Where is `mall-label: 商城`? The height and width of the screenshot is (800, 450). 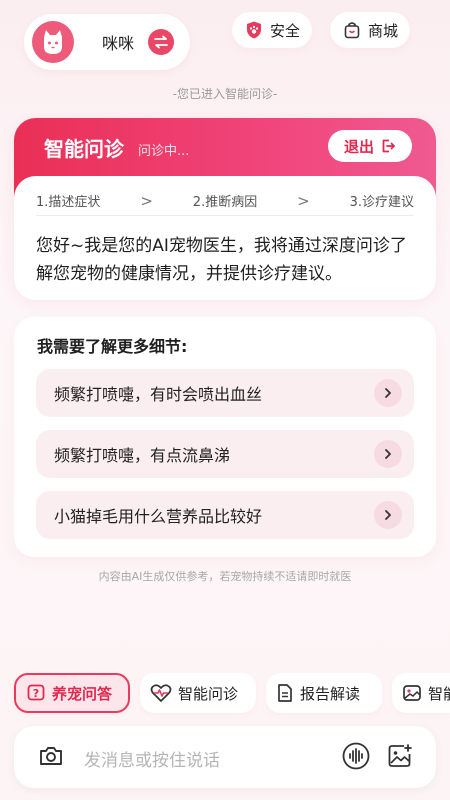 mall-label: 商城 is located at coordinates (383, 30).